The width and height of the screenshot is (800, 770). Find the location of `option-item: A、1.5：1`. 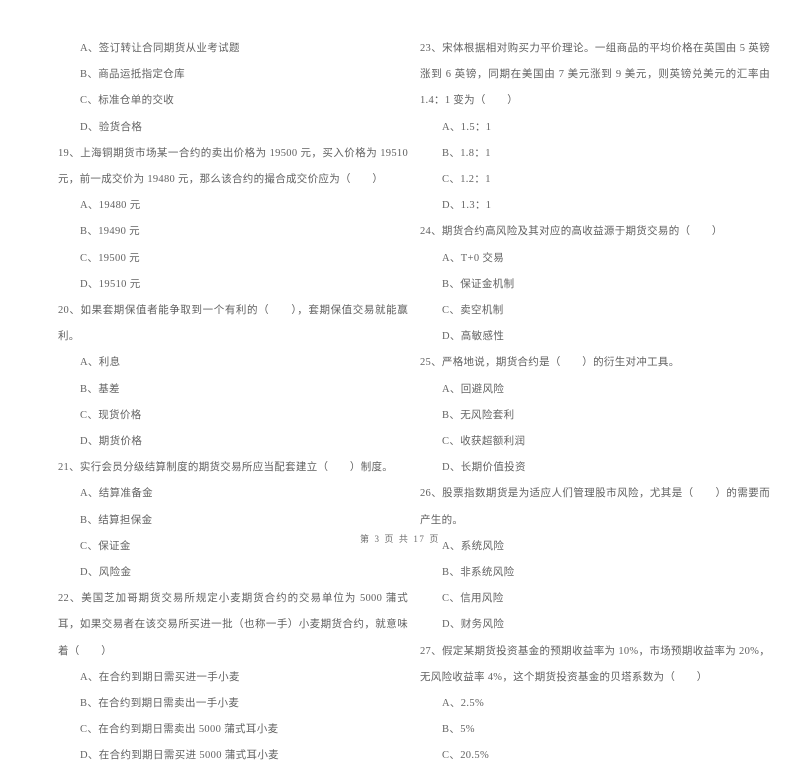

option-item: A、1.5：1 is located at coordinates (467, 127).